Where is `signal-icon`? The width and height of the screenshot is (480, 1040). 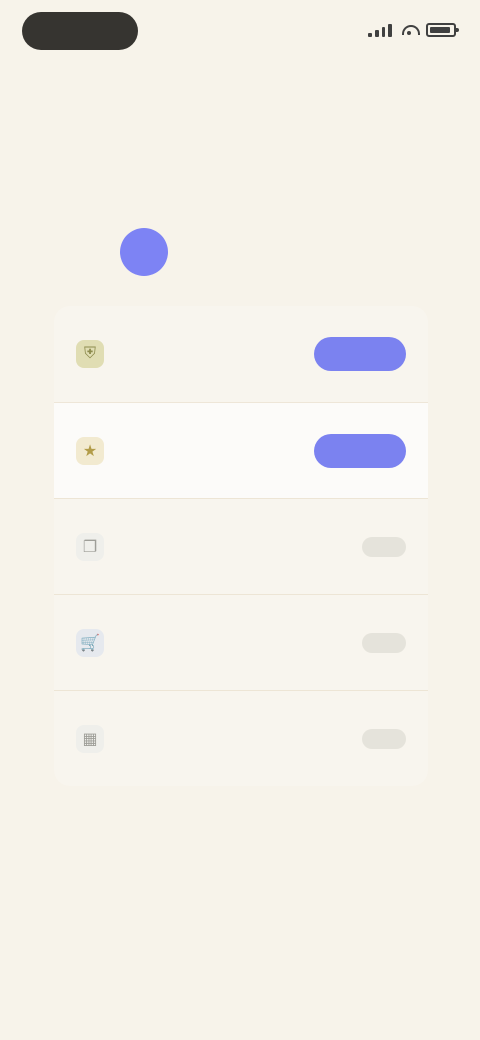 signal-icon is located at coordinates (380, 30).